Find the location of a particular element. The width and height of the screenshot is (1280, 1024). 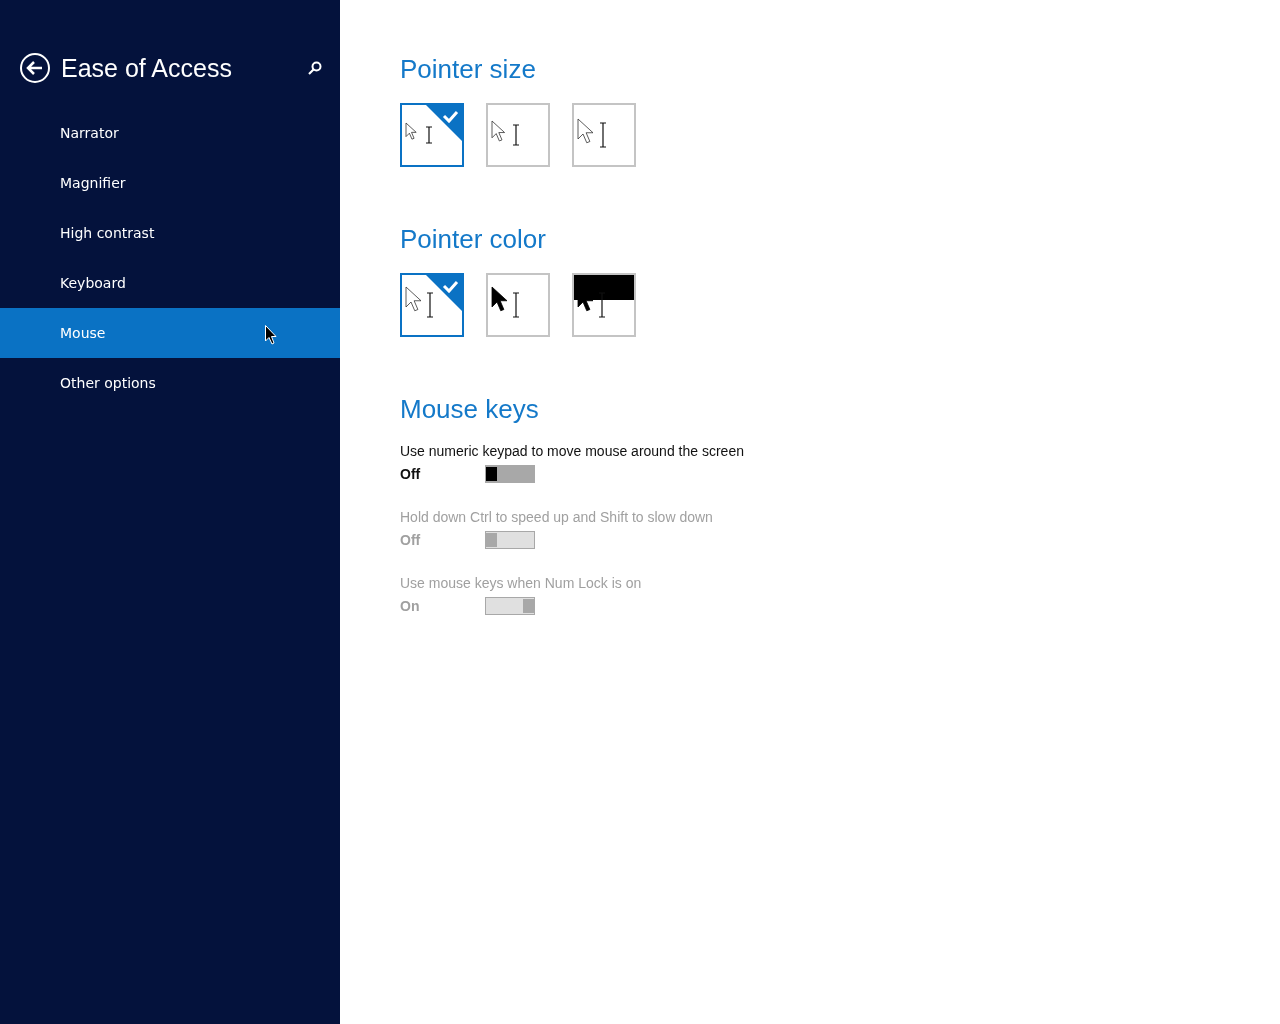

sidebar-item: Keyboard is located at coordinates (170, 283).